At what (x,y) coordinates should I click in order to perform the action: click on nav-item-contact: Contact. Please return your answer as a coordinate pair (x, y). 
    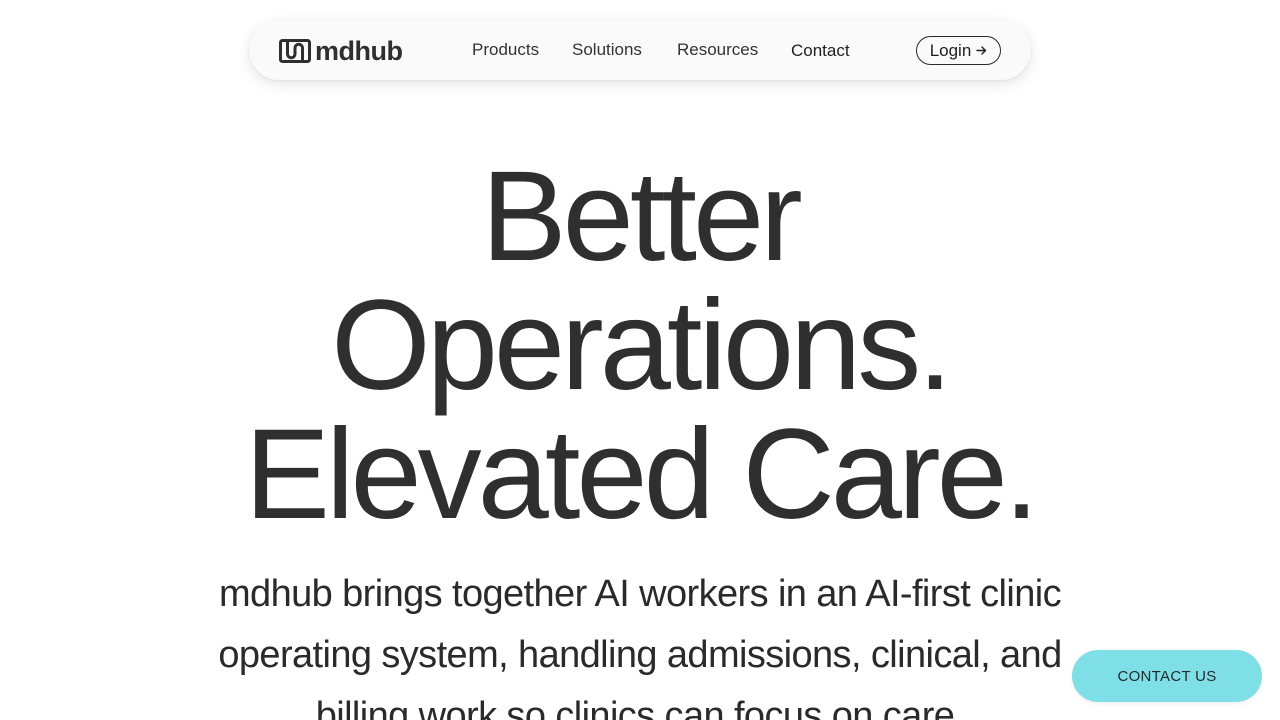
    Looking at the image, I should click on (820, 51).